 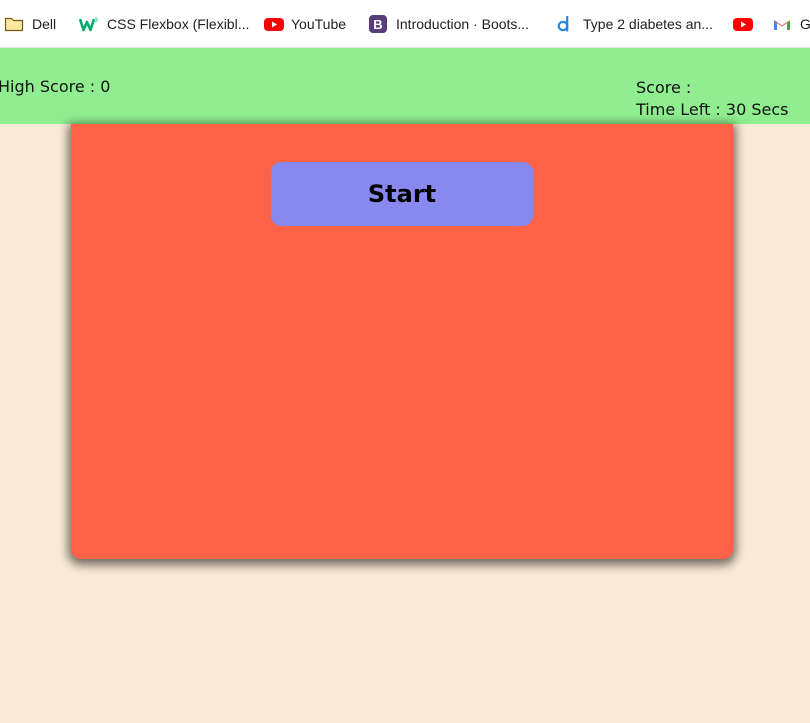 I want to click on w3schools-icon: 3, so click(x=89, y=24).